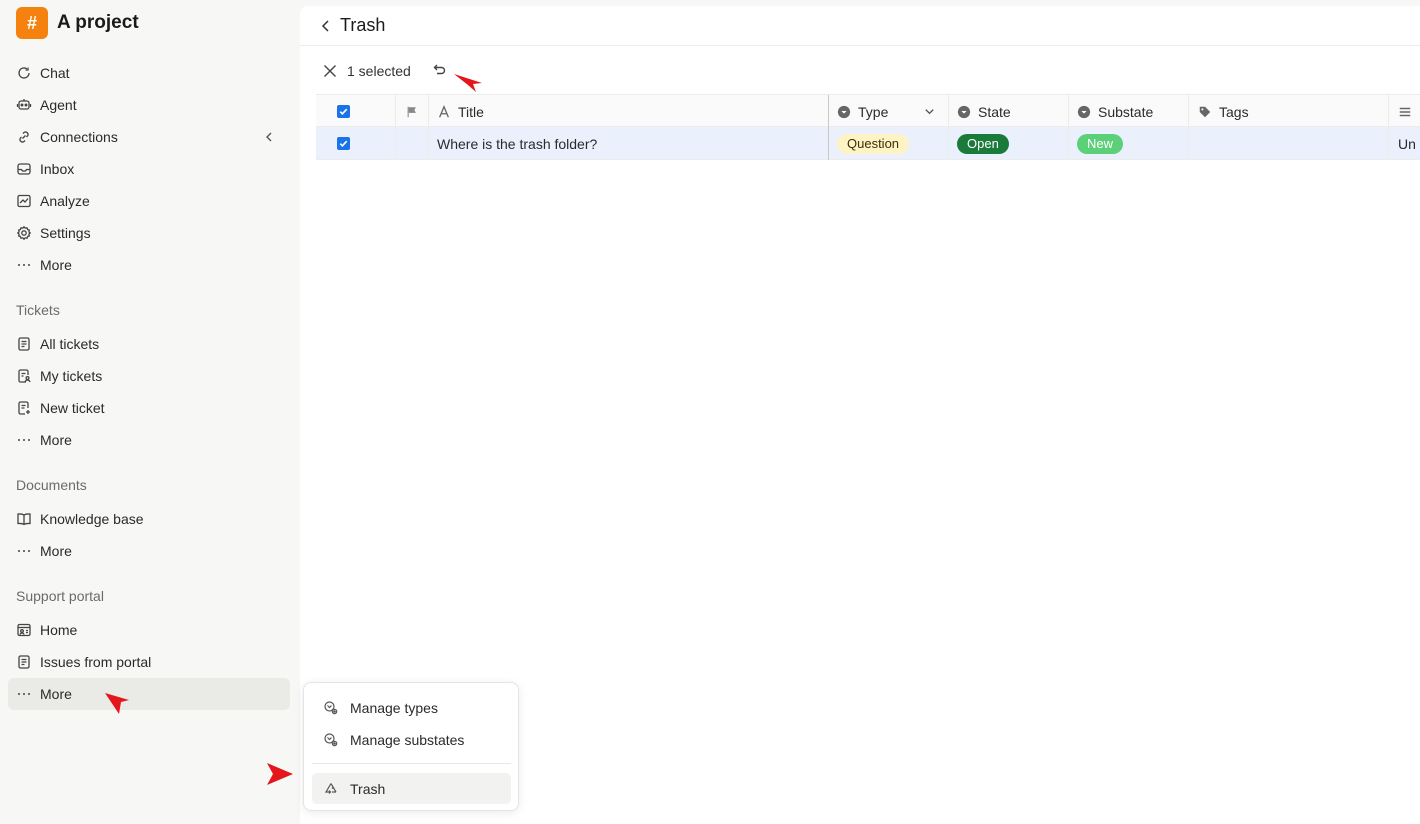 This screenshot has width=1420, height=824. What do you see at coordinates (24, 73) in the screenshot?
I see `chat-icon` at bounding box center [24, 73].